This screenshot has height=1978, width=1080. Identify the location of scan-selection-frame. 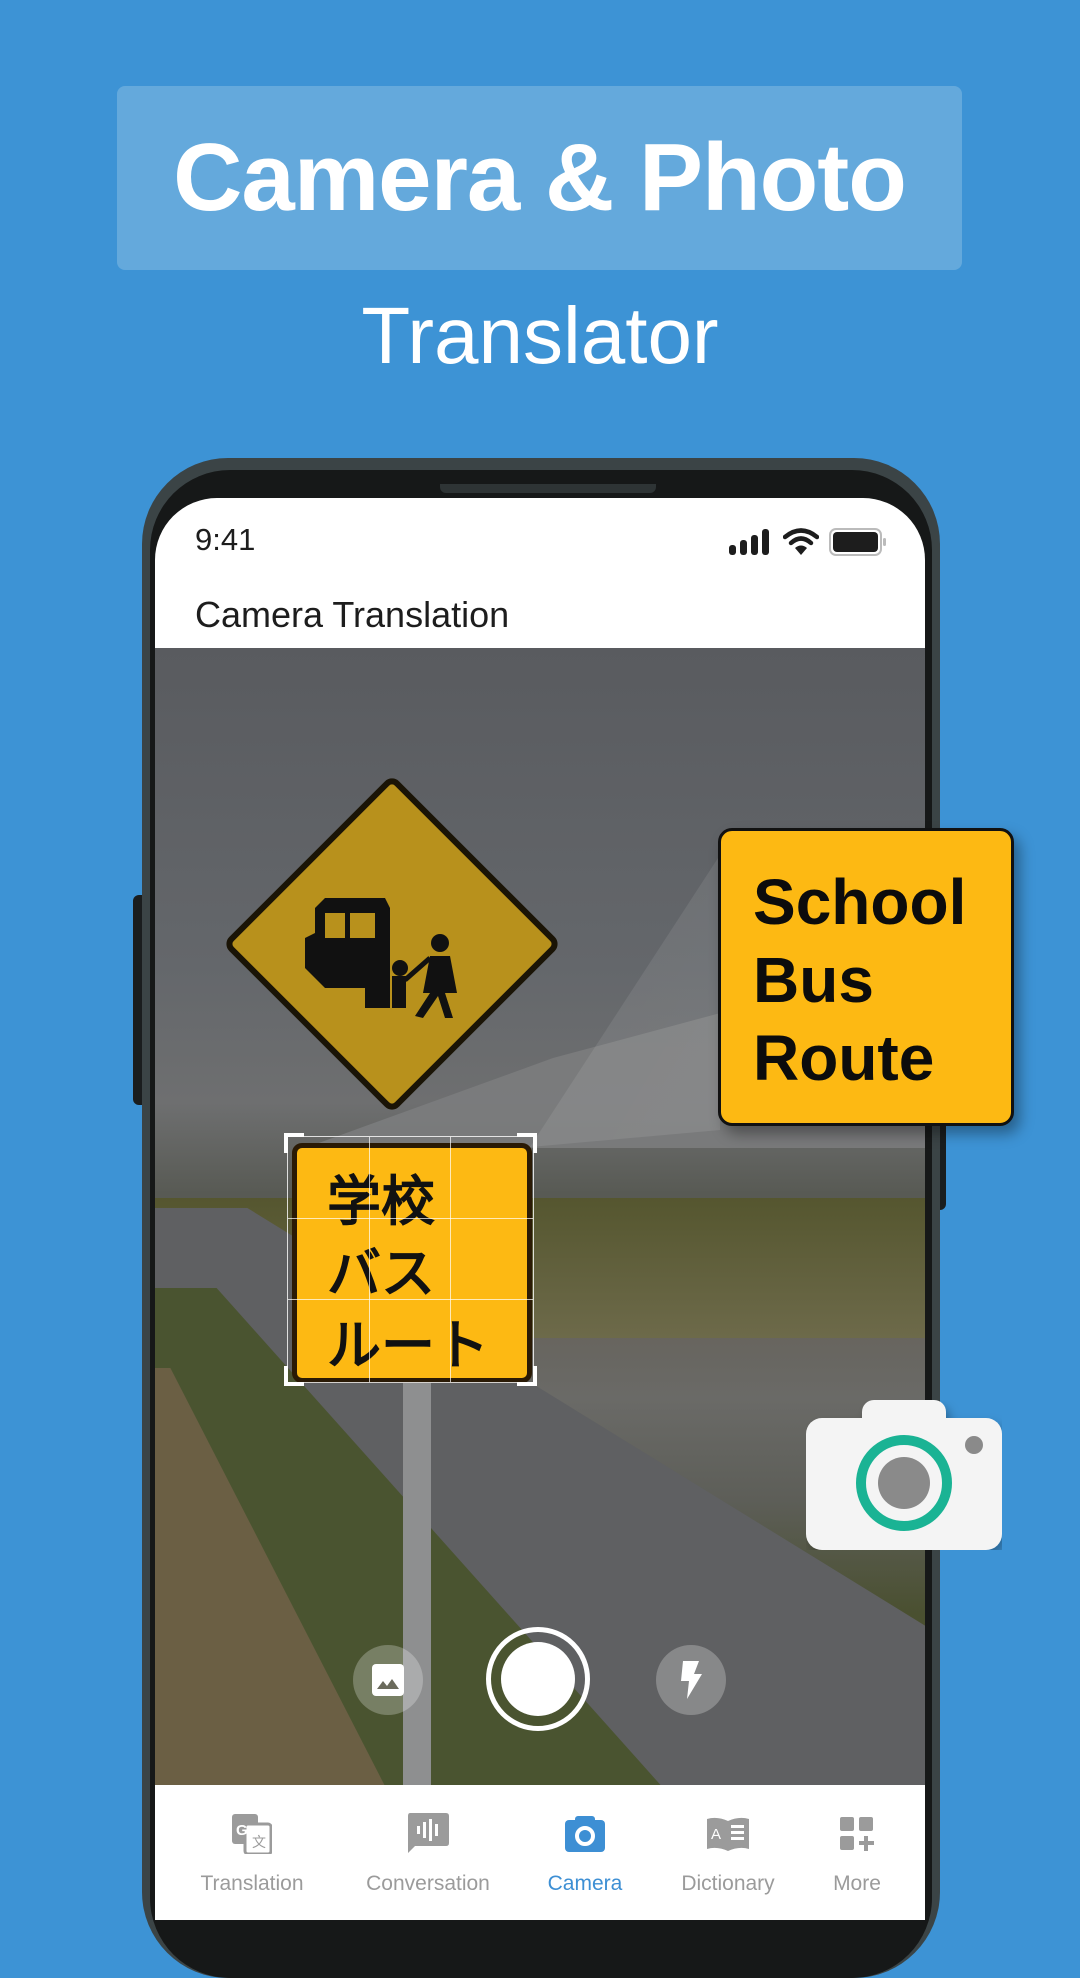
(410, 1259).